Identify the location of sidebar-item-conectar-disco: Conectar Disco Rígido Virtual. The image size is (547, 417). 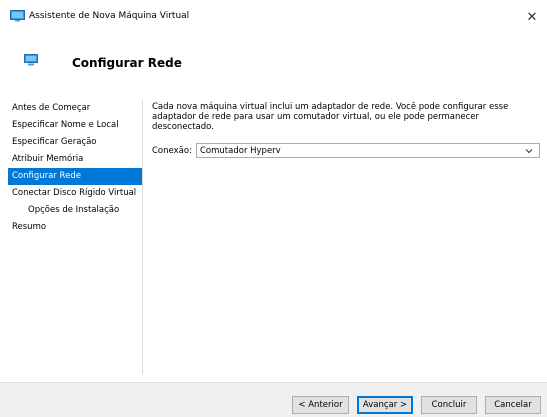
(75, 193).